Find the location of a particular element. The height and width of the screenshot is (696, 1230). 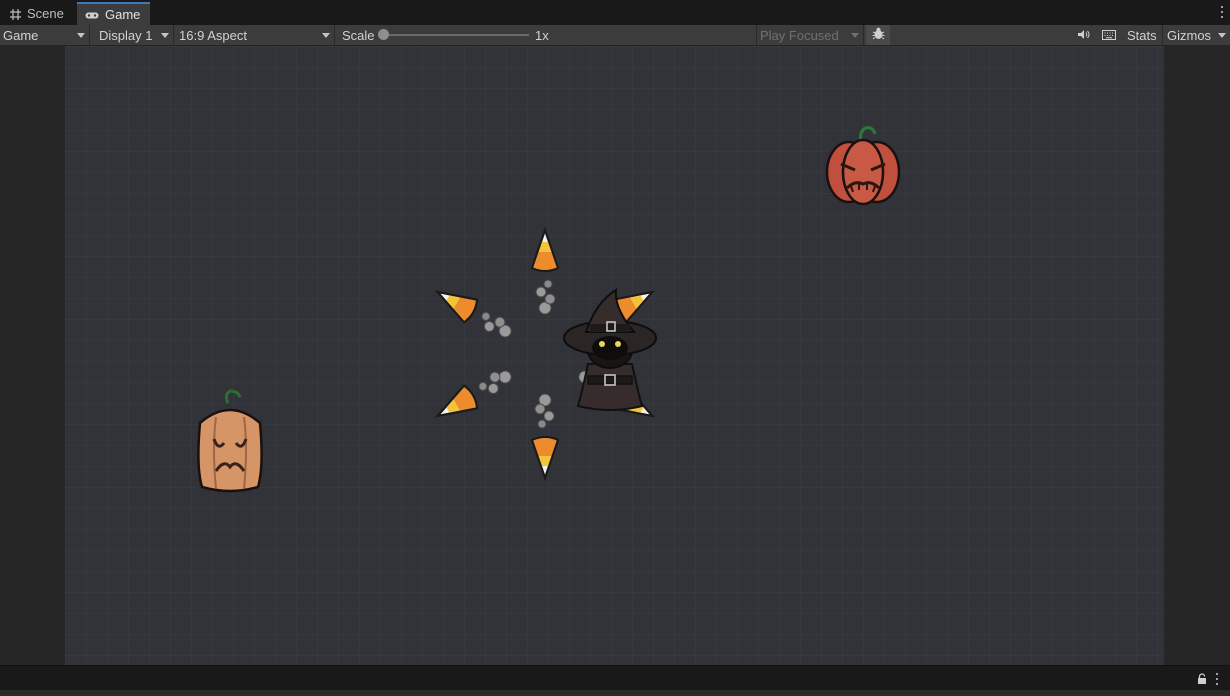

mute-audio-button is located at coordinates (1083, 35).